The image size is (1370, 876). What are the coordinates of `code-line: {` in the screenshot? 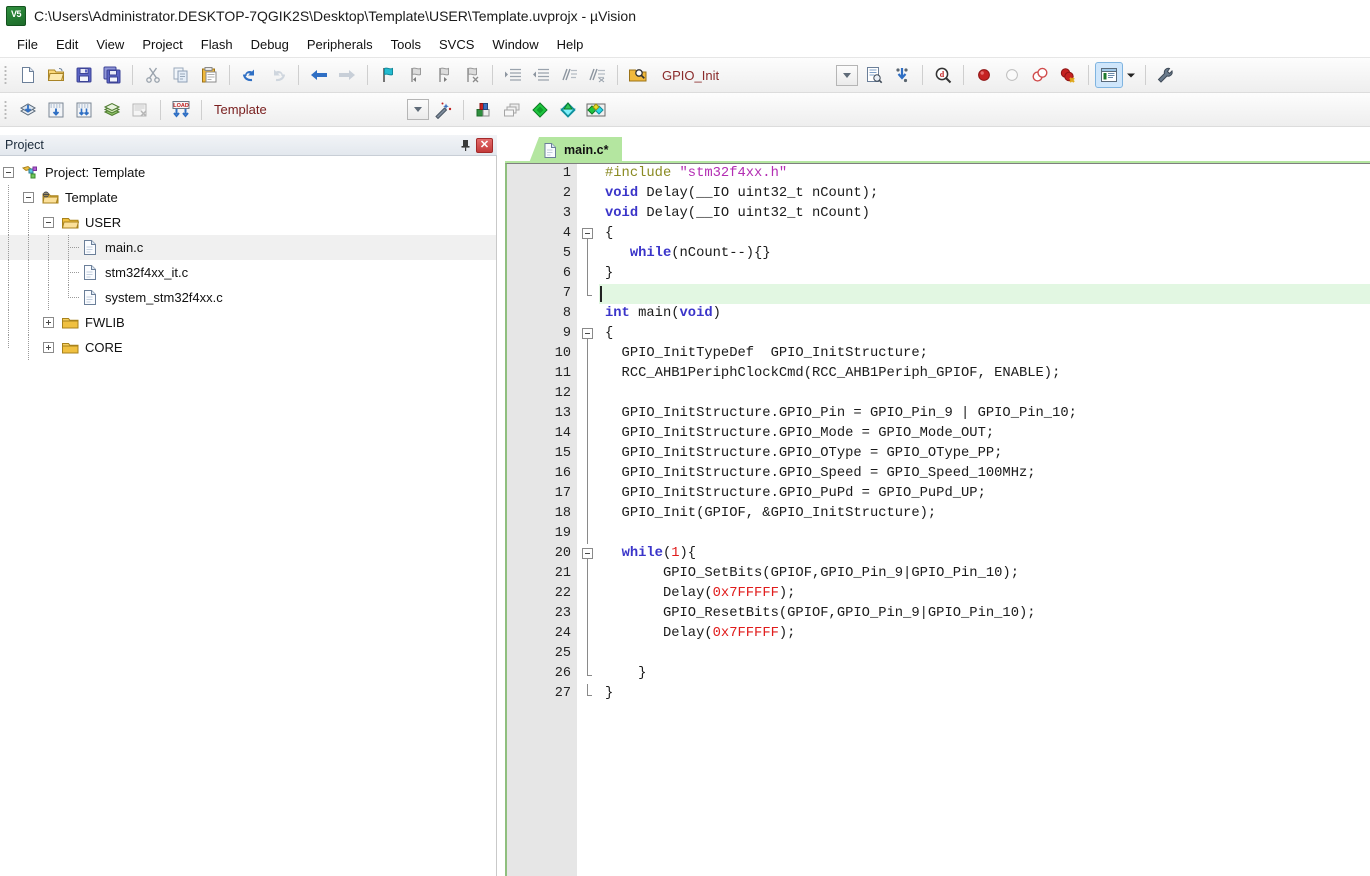 It's located at (984, 334).